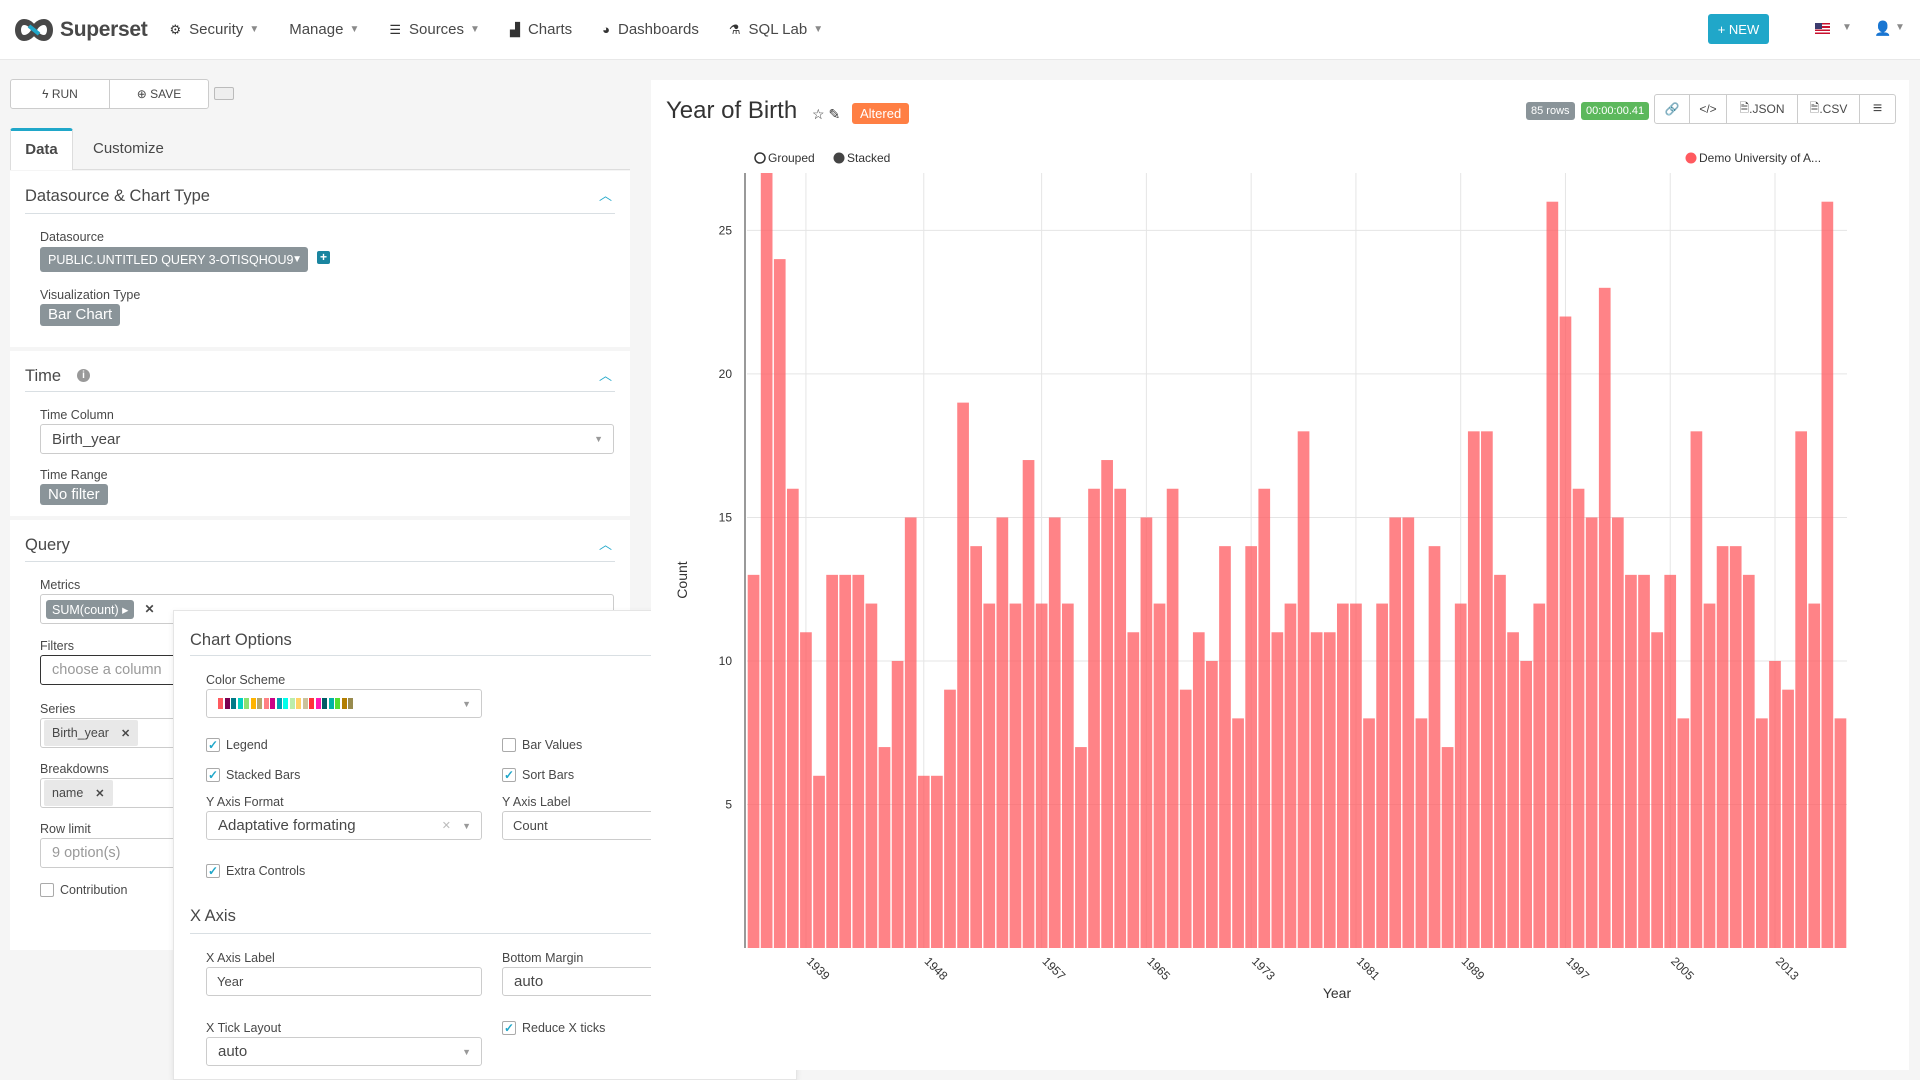 This screenshot has width=1920, height=1080. I want to click on tab-customize: Customize, so click(126, 149).